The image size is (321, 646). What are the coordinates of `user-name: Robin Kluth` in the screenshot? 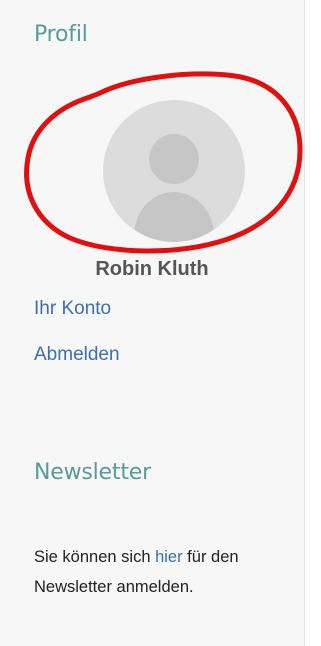 It's located at (152, 269).